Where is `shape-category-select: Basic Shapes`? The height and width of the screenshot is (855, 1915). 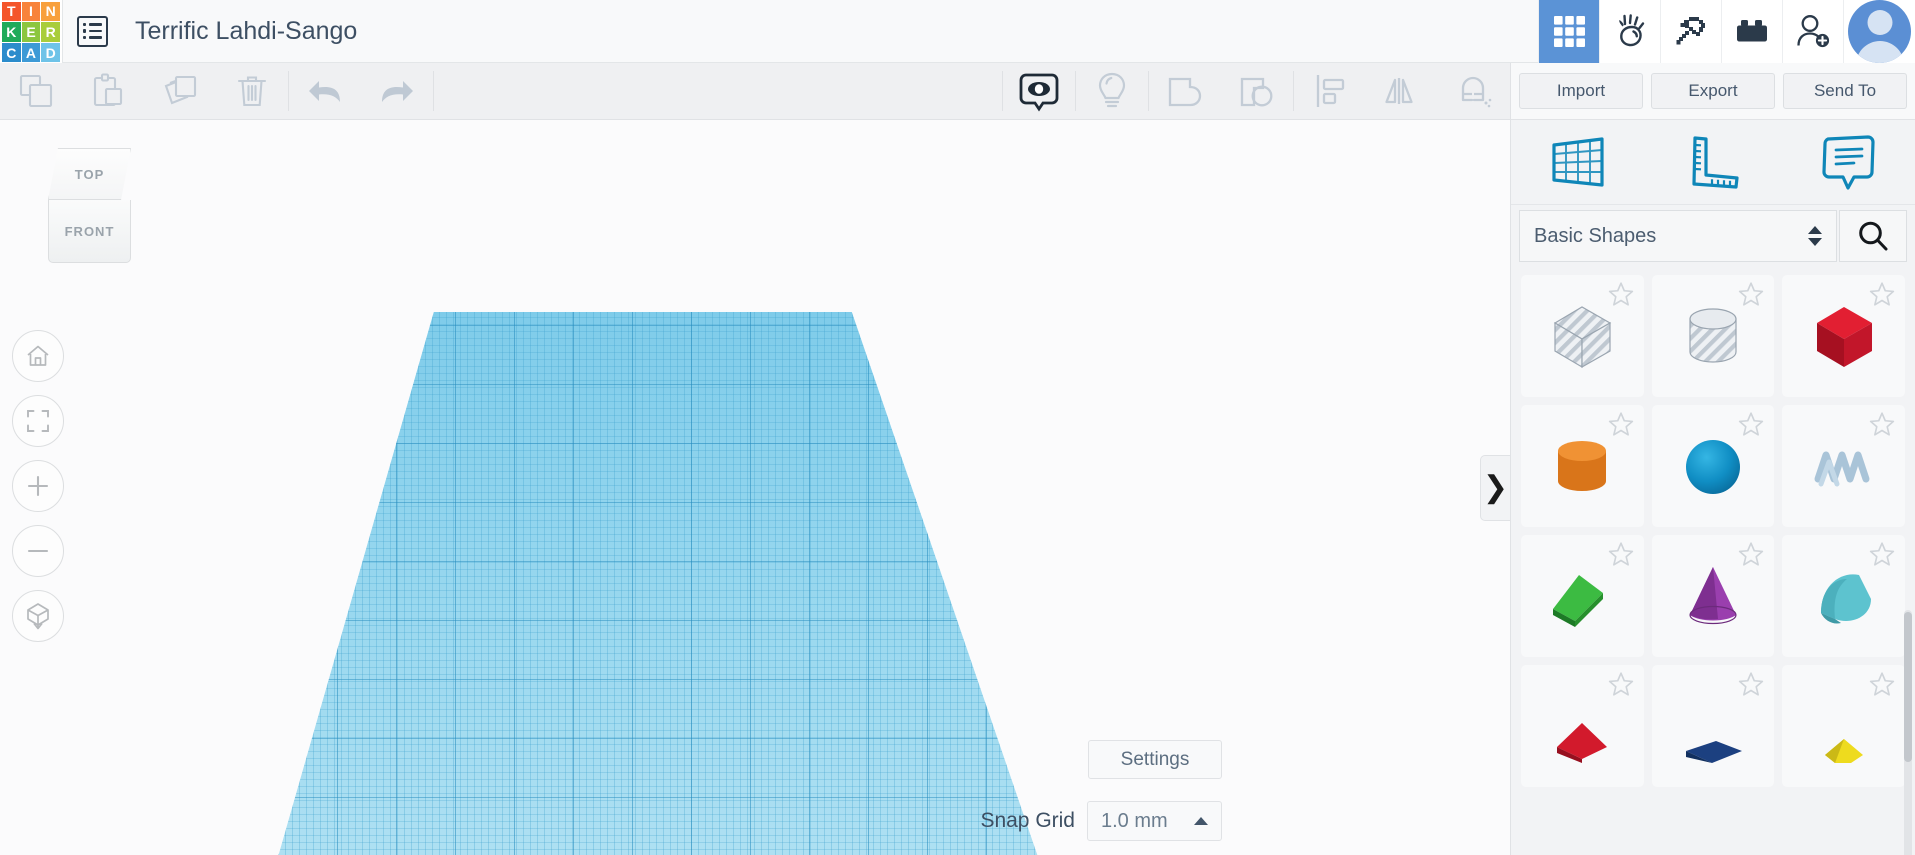 shape-category-select: Basic Shapes is located at coordinates (1678, 236).